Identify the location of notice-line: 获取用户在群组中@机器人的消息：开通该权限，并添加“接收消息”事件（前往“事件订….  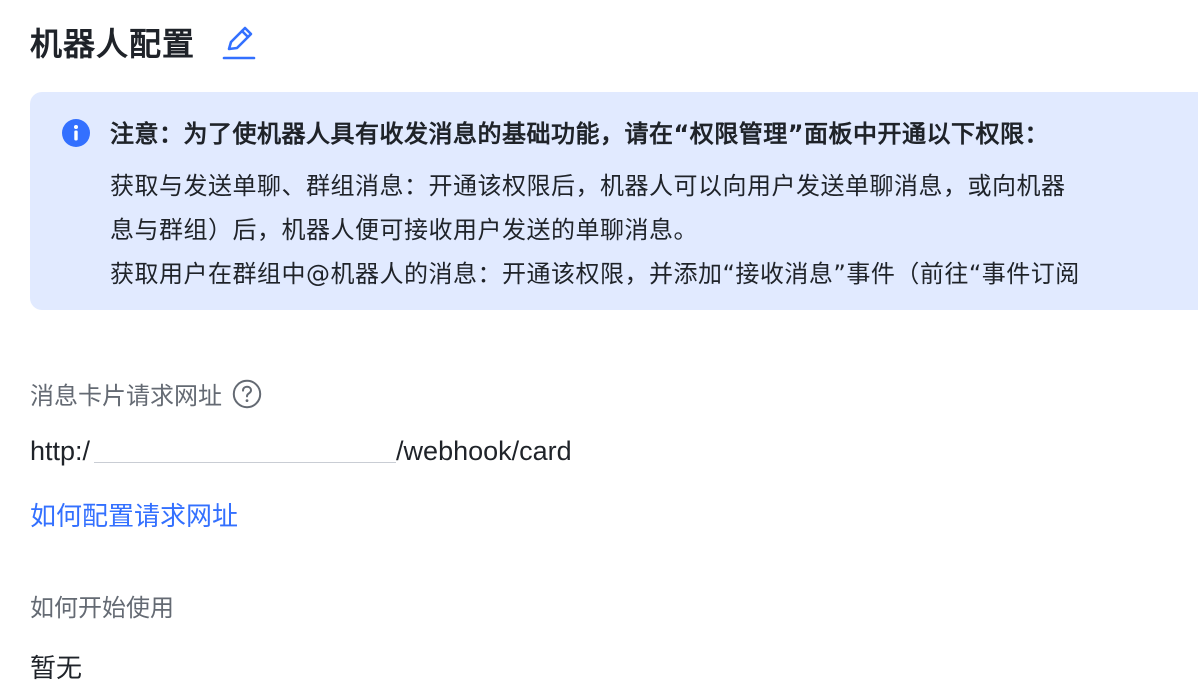
(595, 274).